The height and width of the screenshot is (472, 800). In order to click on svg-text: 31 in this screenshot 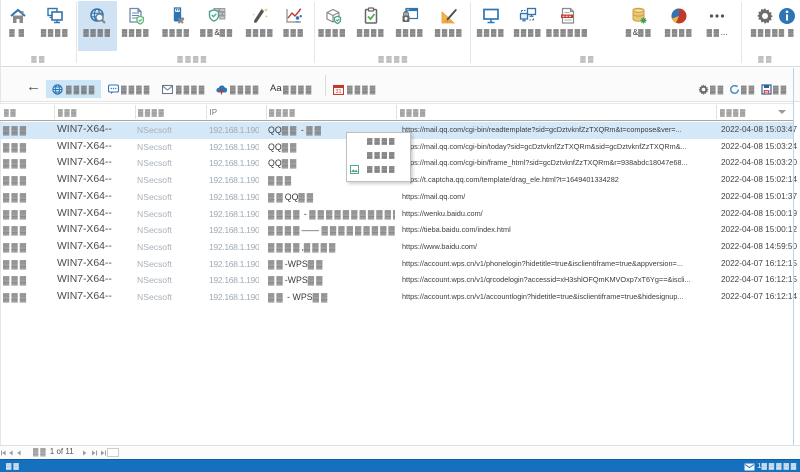, I will do `click(338, 92)`.